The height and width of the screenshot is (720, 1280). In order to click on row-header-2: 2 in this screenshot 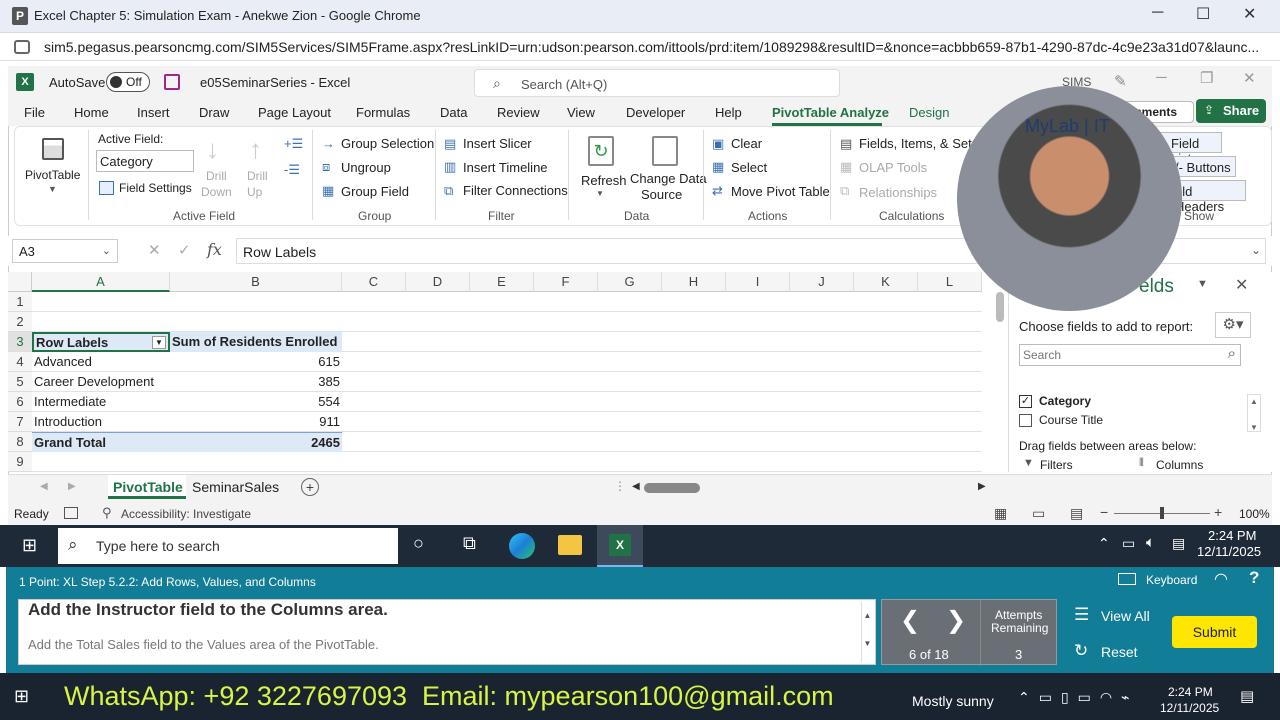, I will do `click(20, 322)`.